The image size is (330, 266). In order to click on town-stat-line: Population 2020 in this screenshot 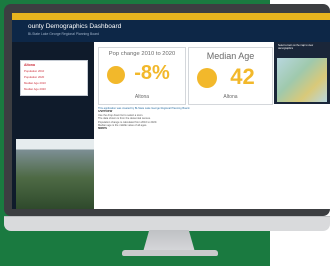, I will do `click(34, 77)`.